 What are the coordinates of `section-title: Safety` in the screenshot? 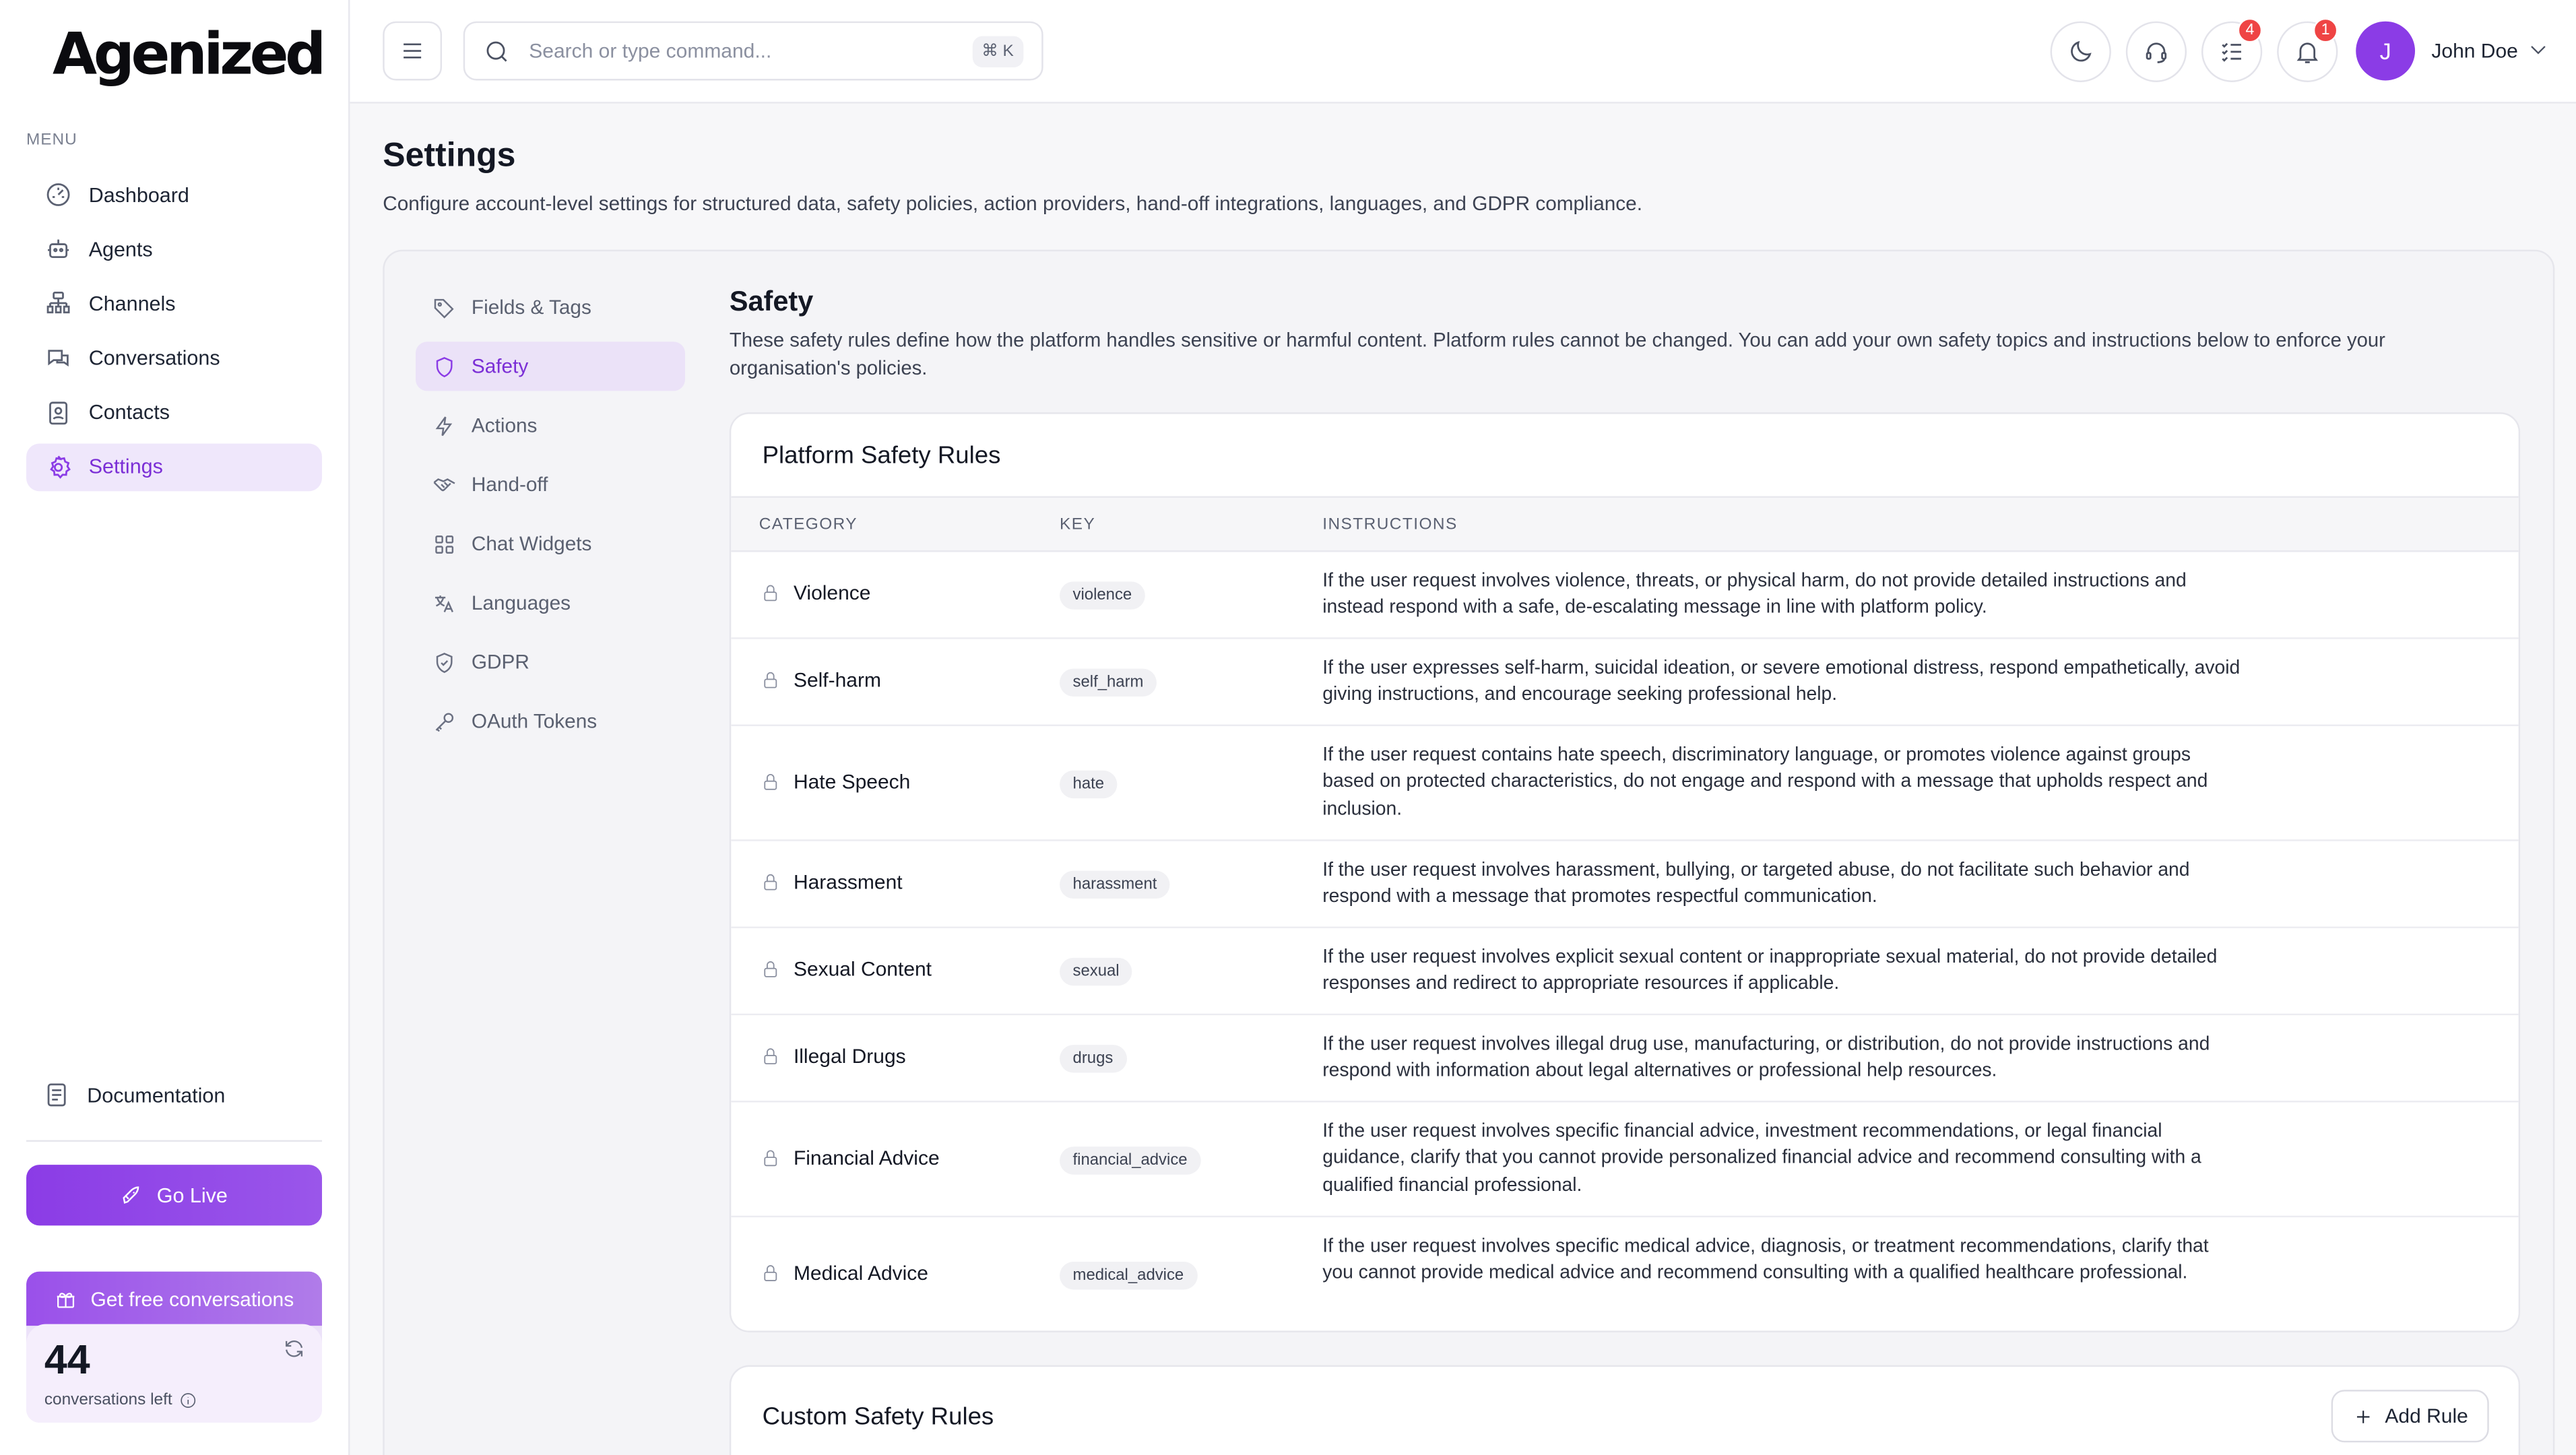 It's located at (771, 302).